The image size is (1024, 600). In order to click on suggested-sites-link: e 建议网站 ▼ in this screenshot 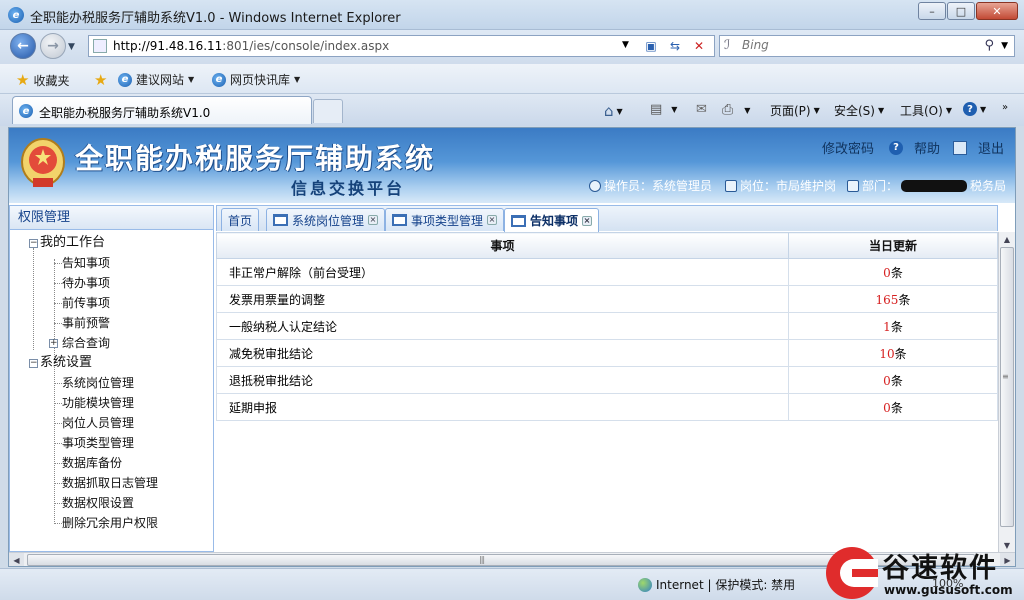, I will do `click(156, 79)`.